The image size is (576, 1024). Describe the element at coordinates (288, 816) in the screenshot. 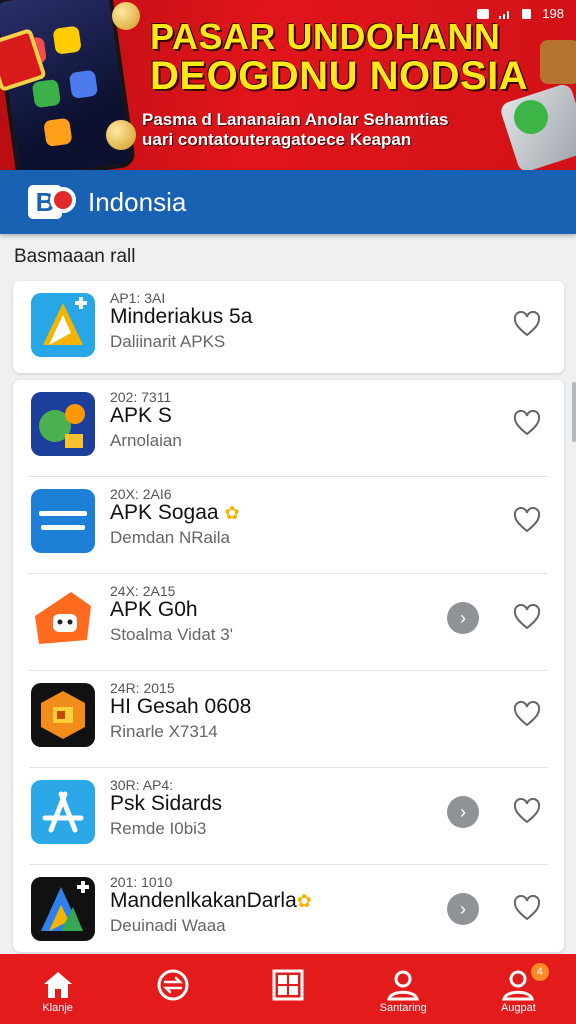

I see `list-item: 30R: AP4: Psk Sidards Remde I0bi3 ›` at that location.